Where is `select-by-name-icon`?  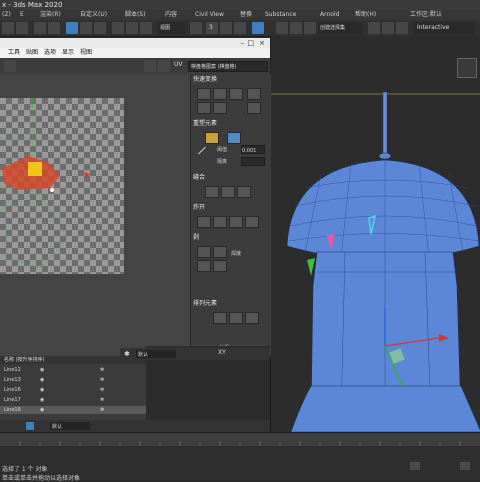 select-by-name-icon is located at coordinates (86, 28).